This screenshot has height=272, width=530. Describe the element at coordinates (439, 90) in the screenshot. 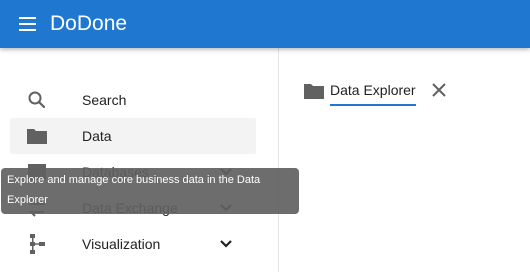

I see `close-icon` at that location.